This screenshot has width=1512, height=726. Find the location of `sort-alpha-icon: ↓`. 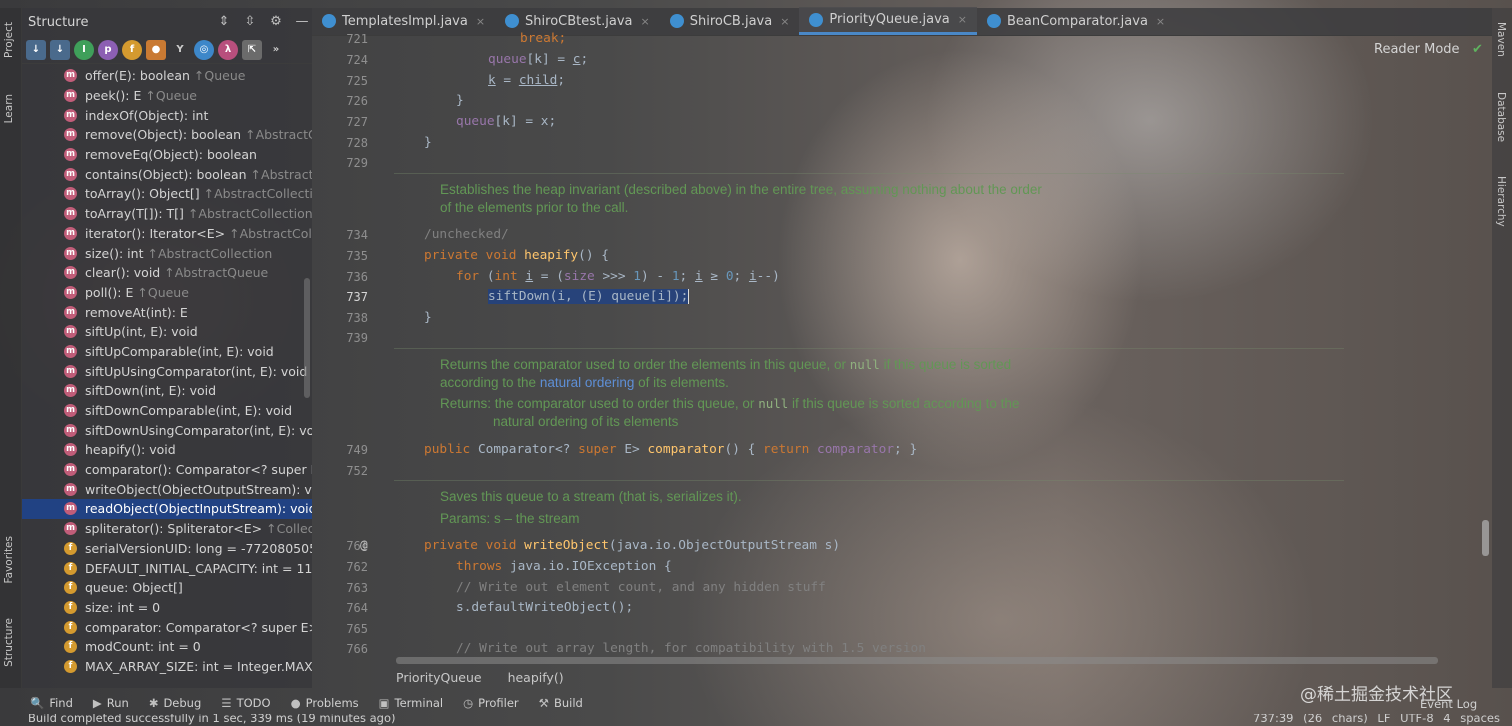

sort-alpha-icon: ↓ is located at coordinates (60, 49).